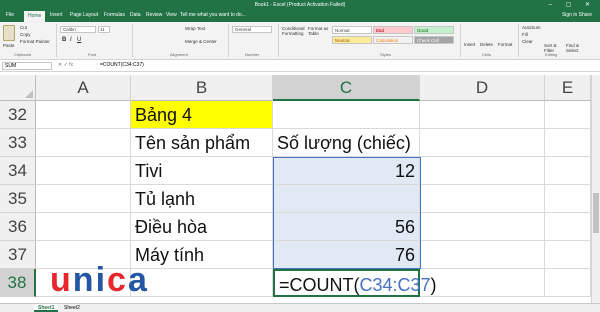 This screenshot has height=312, width=600. What do you see at coordinates (346, 115) in the screenshot?
I see `cell-c32` at bounding box center [346, 115].